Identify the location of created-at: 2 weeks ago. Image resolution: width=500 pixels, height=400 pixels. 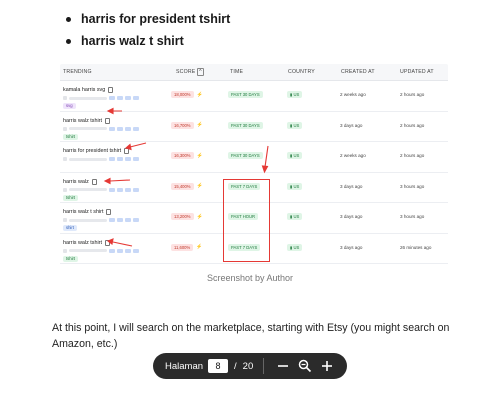
(353, 155).